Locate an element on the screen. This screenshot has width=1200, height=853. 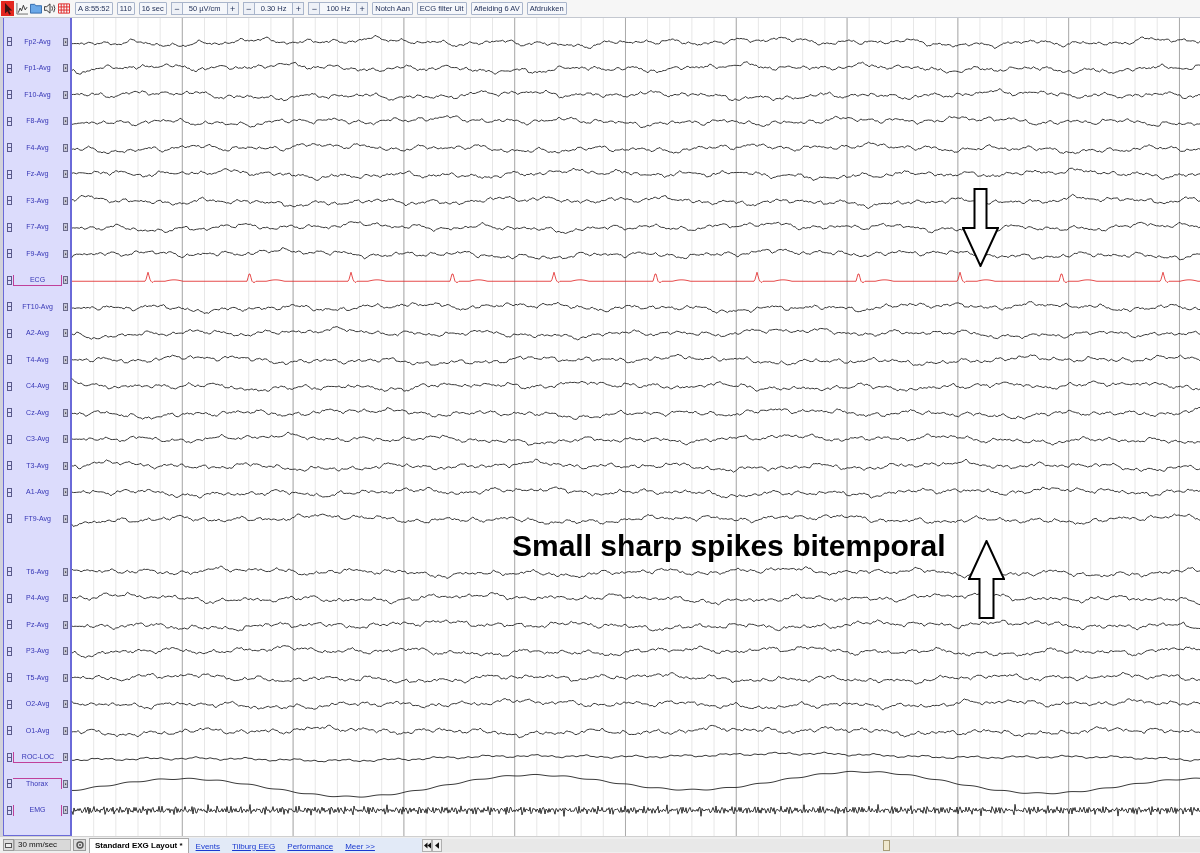
pointer-icon is located at coordinates (7, 8).